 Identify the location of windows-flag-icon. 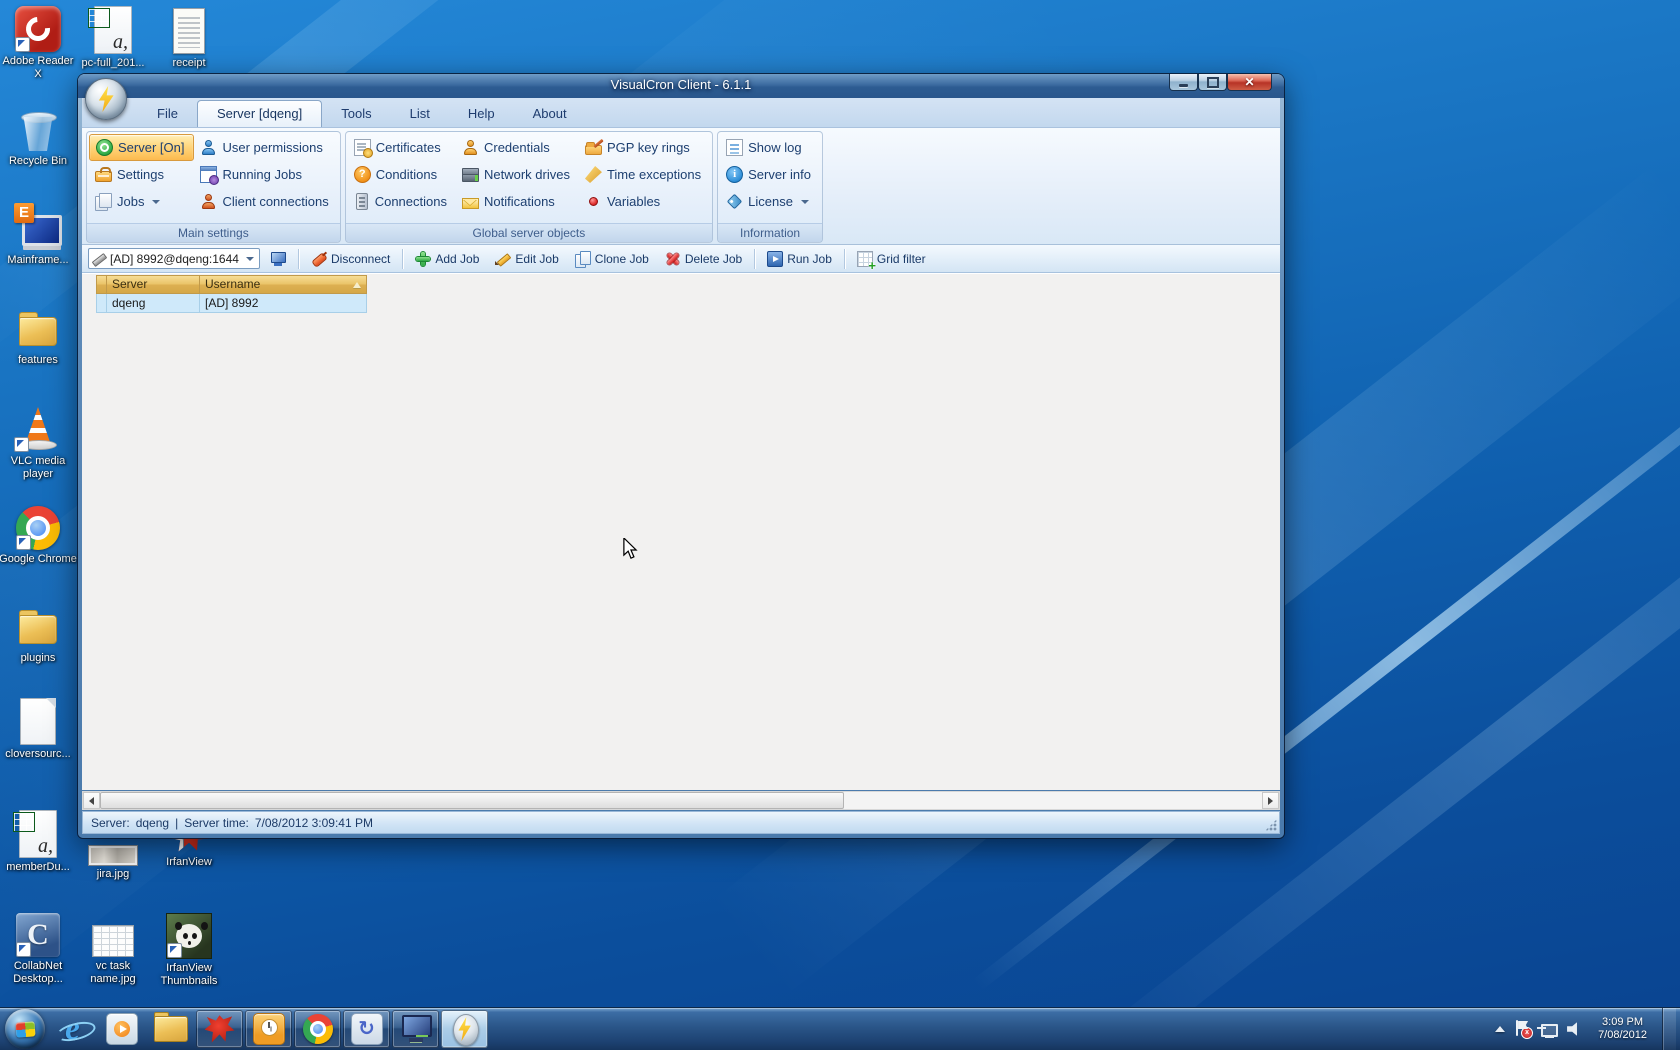
(25, 1029).